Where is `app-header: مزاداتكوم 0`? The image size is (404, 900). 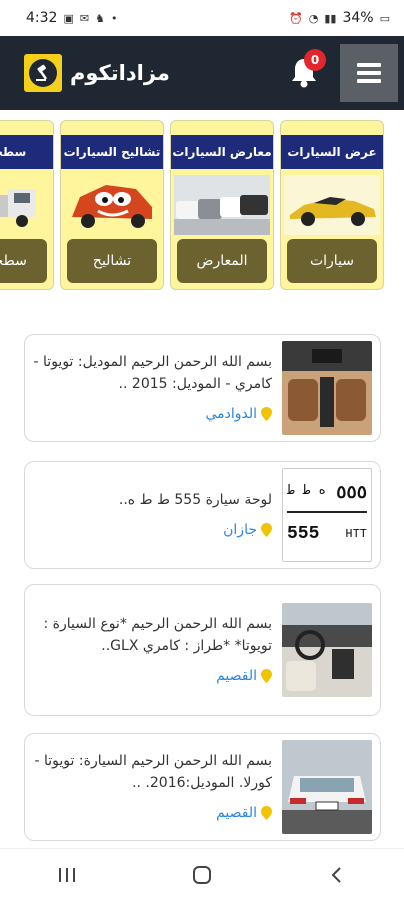 app-header: مزاداتكوم 0 is located at coordinates (202, 73).